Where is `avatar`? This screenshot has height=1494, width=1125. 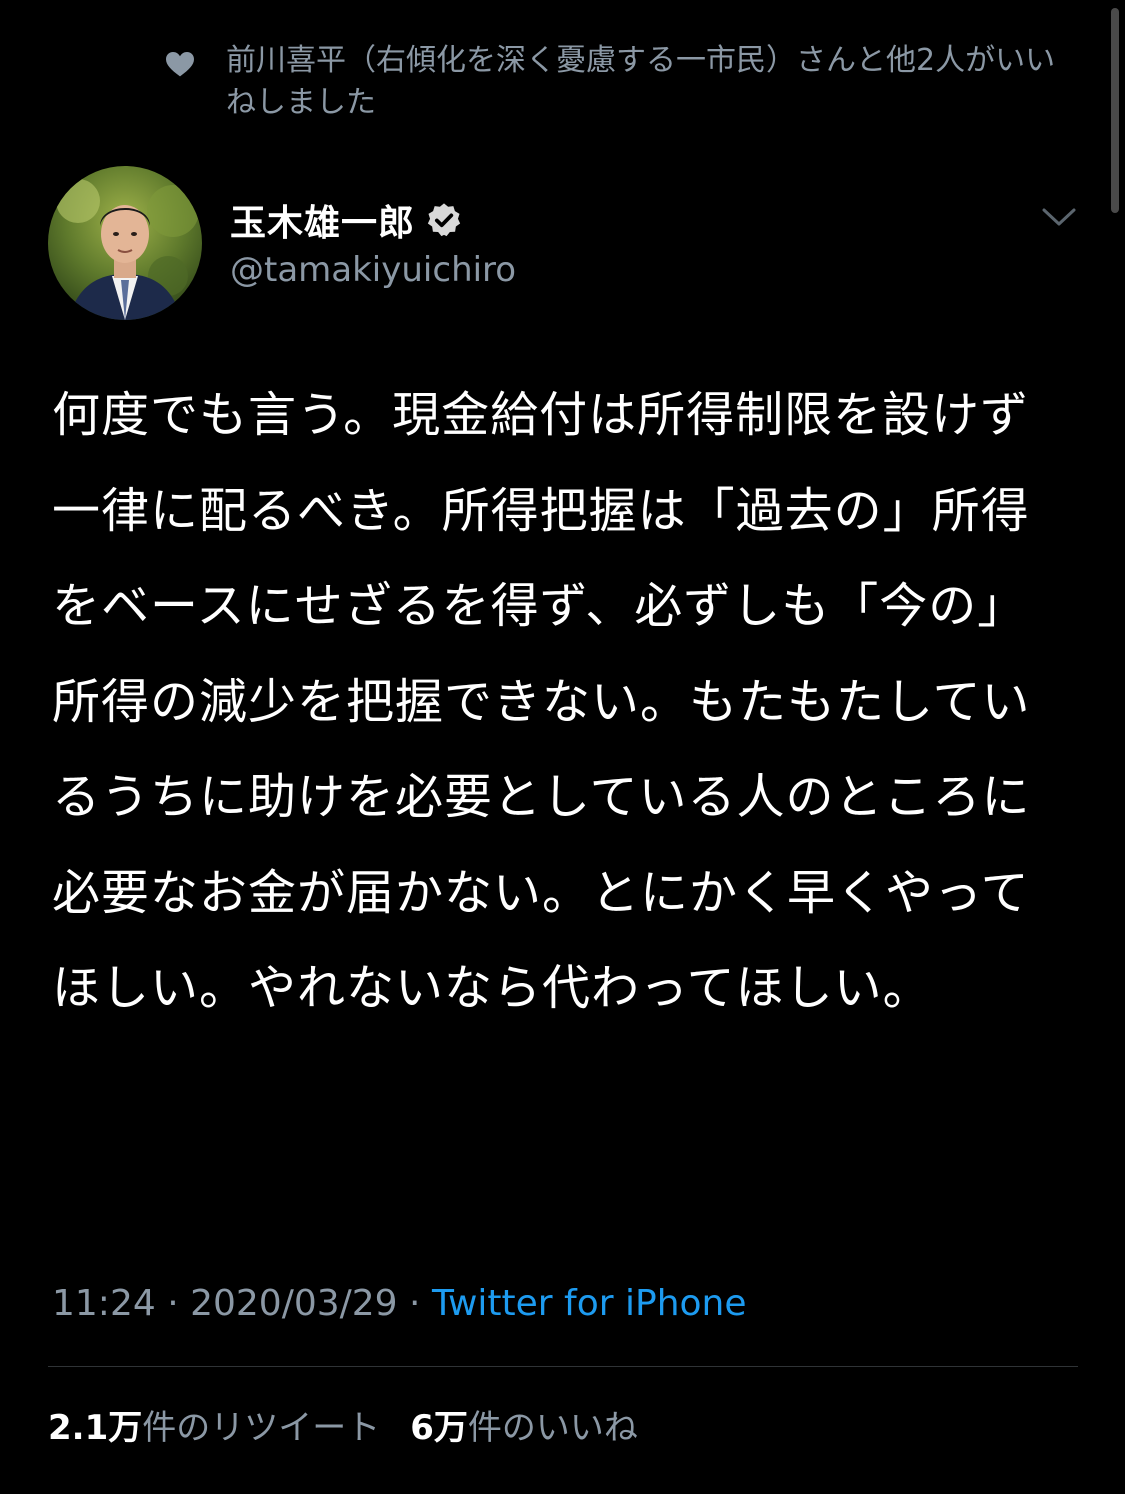 avatar is located at coordinates (125, 243).